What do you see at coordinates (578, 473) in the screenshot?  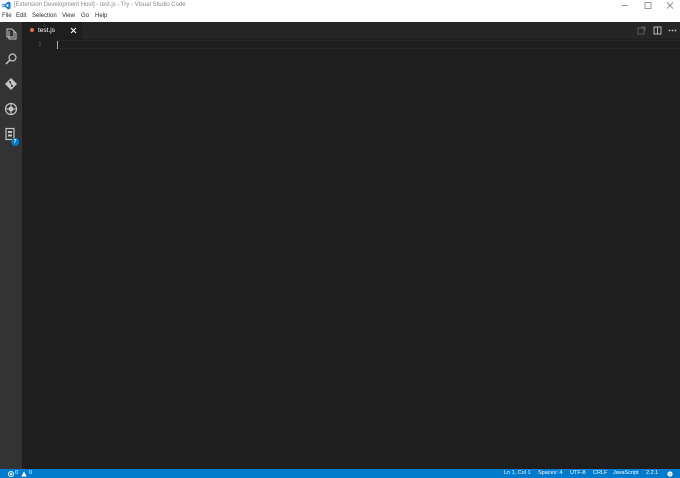 I see `encoding: UTF-8` at bounding box center [578, 473].